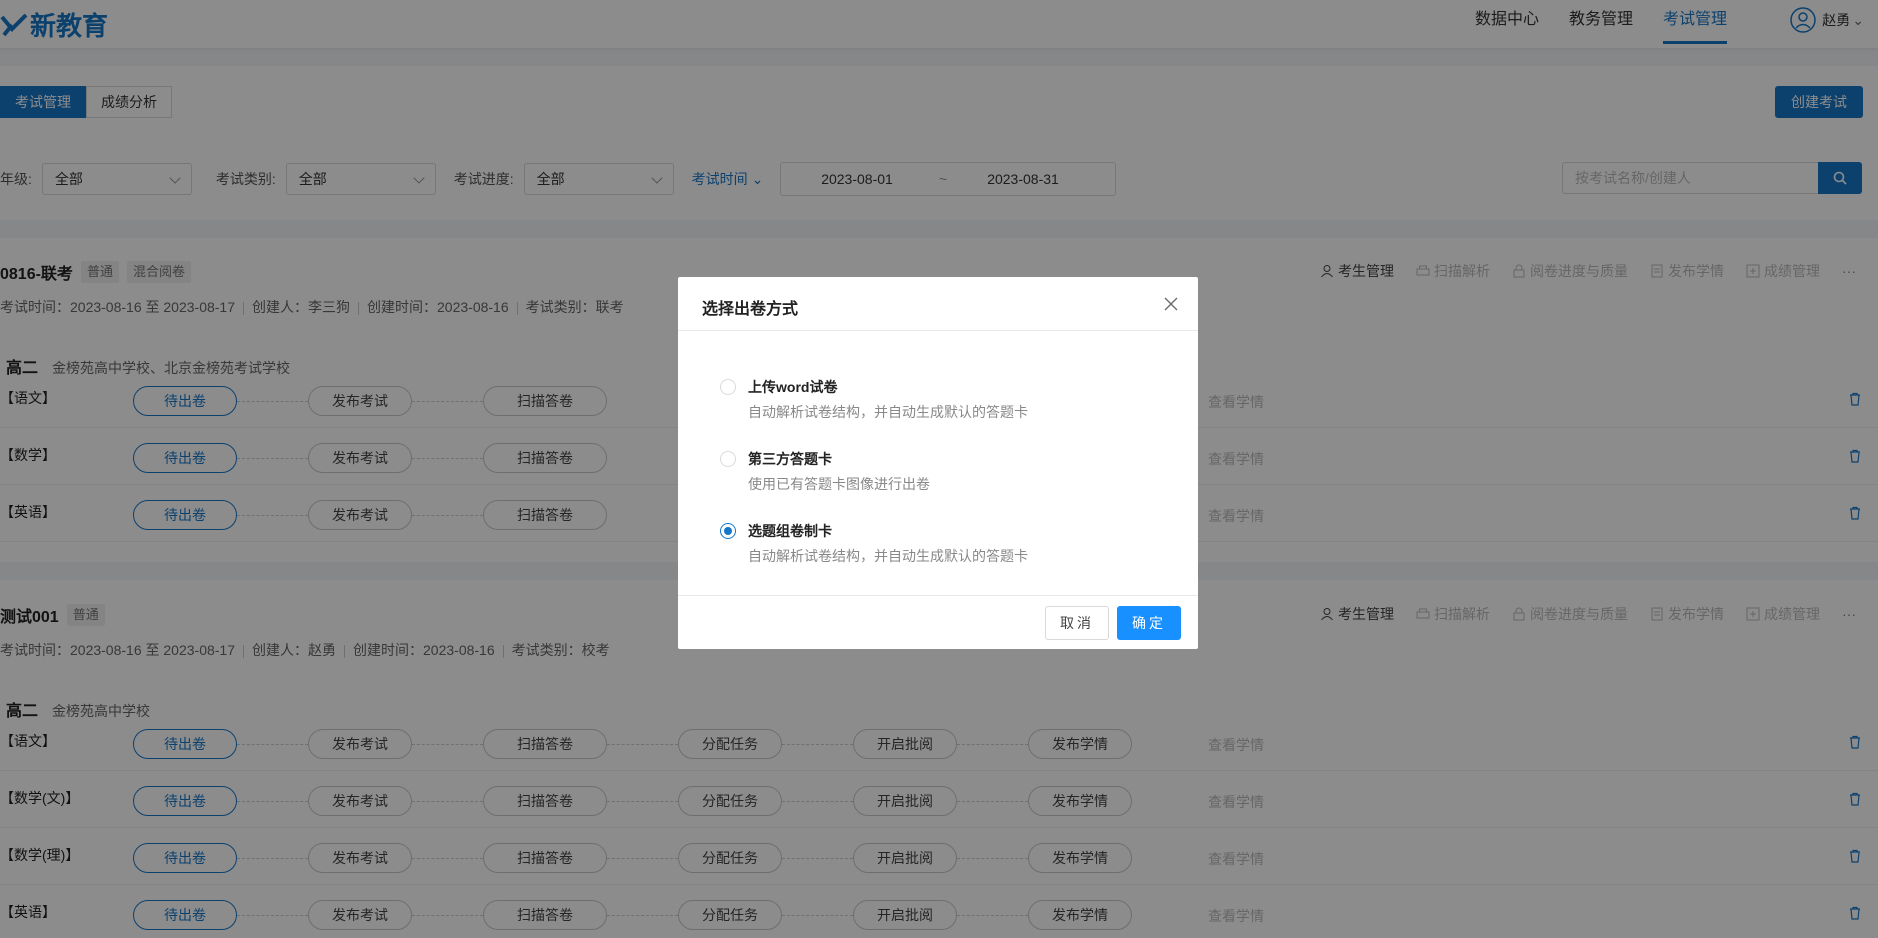 This screenshot has height=938, width=1878. Describe the element at coordinates (1171, 304) in the screenshot. I see `close-icon` at that location.